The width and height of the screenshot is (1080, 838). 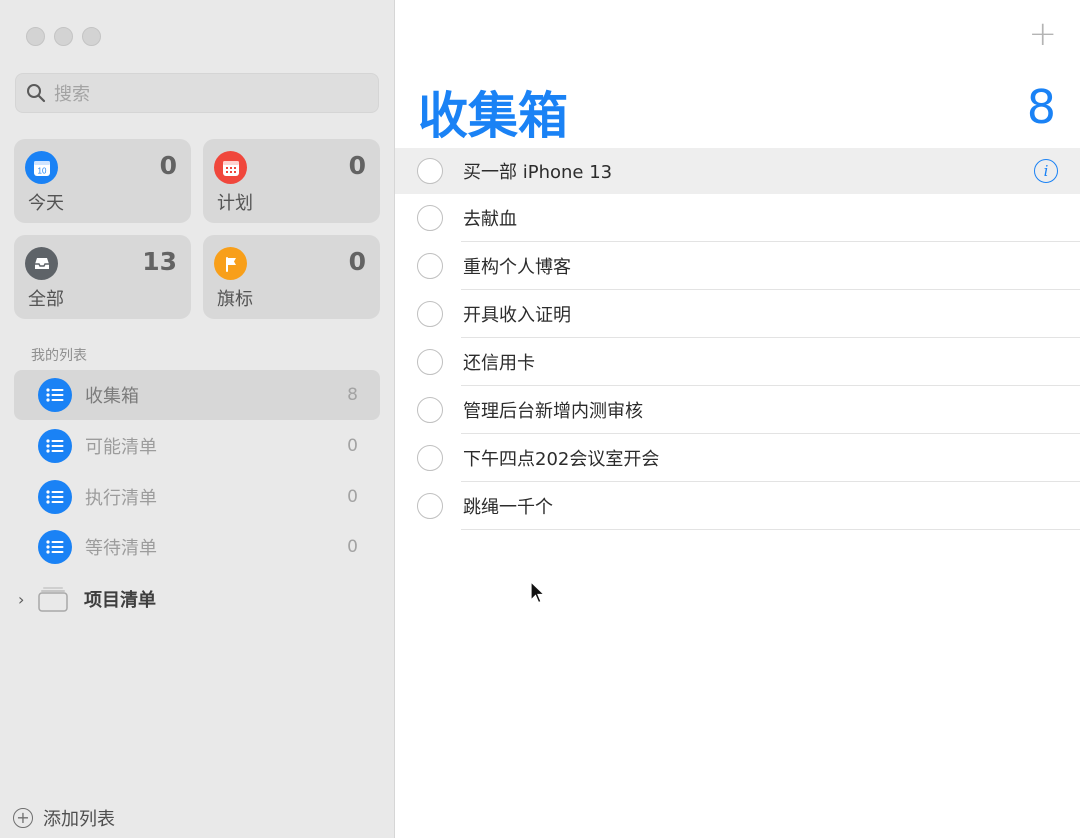 What do you see at coordinates (737, 458) in the screenshot?
I see `reminder-row: 下午四点202会议室开会` at bounding box center [737, 458].